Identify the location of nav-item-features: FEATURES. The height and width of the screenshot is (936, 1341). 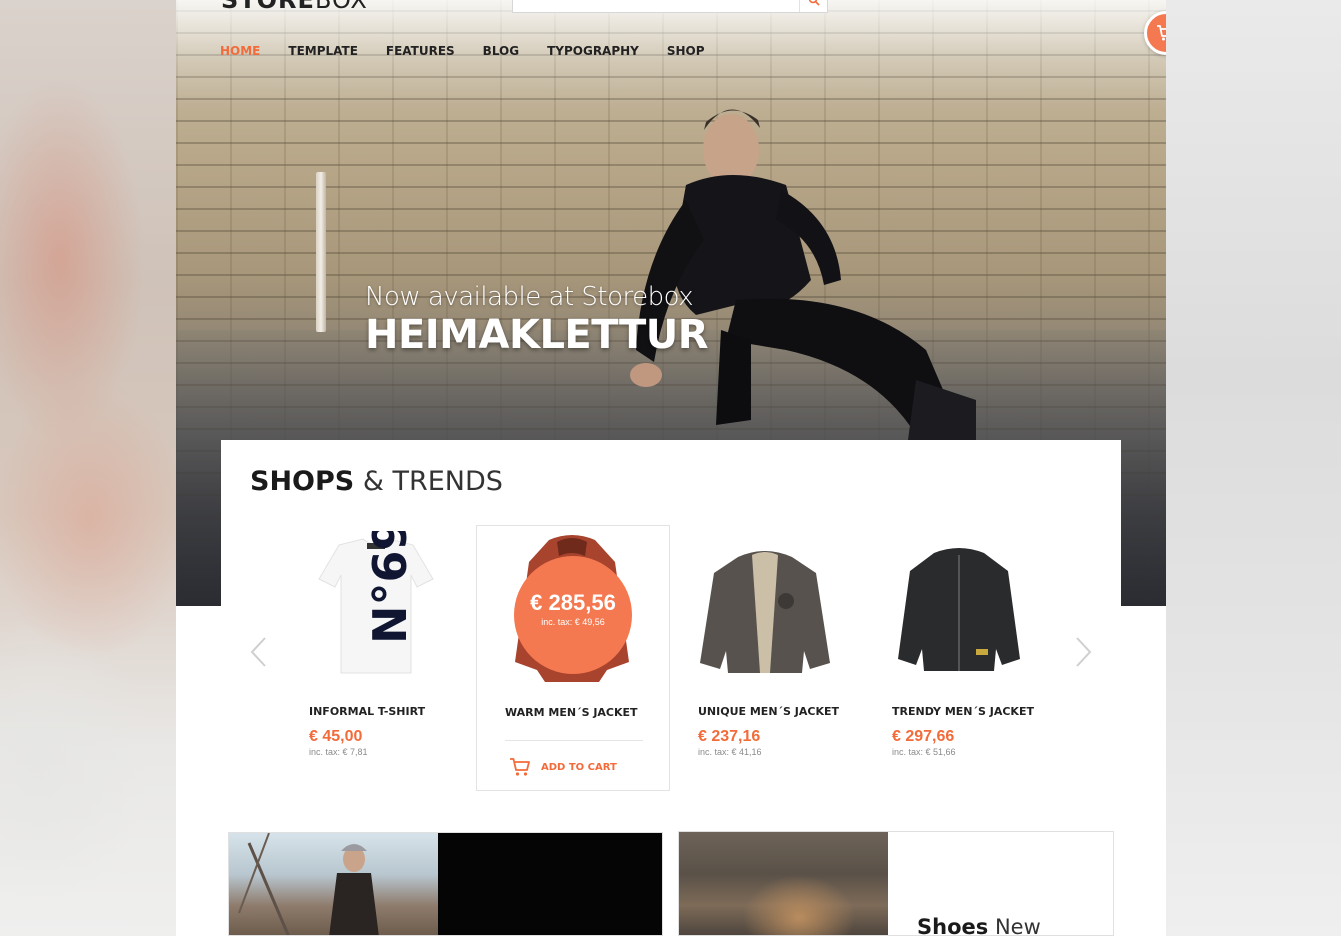
(420, 51).